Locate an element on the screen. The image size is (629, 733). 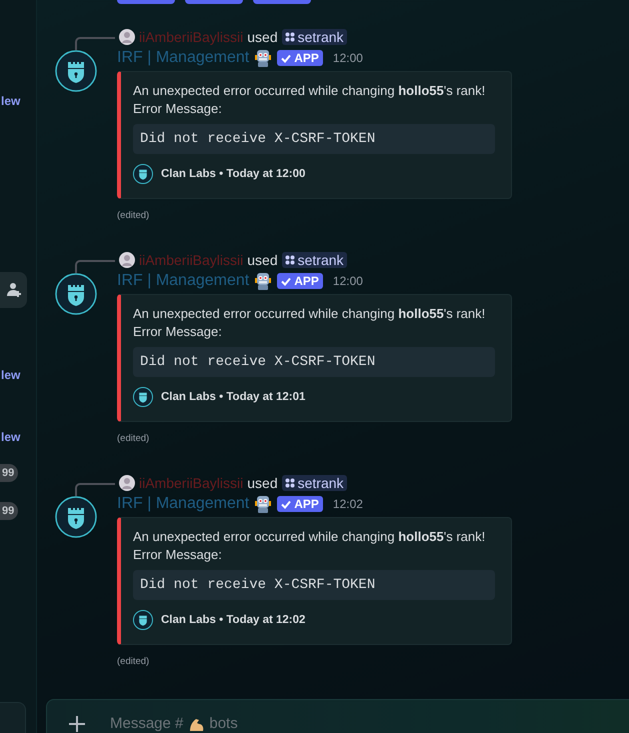
add-friend-button is located at coordinates (13, 290).